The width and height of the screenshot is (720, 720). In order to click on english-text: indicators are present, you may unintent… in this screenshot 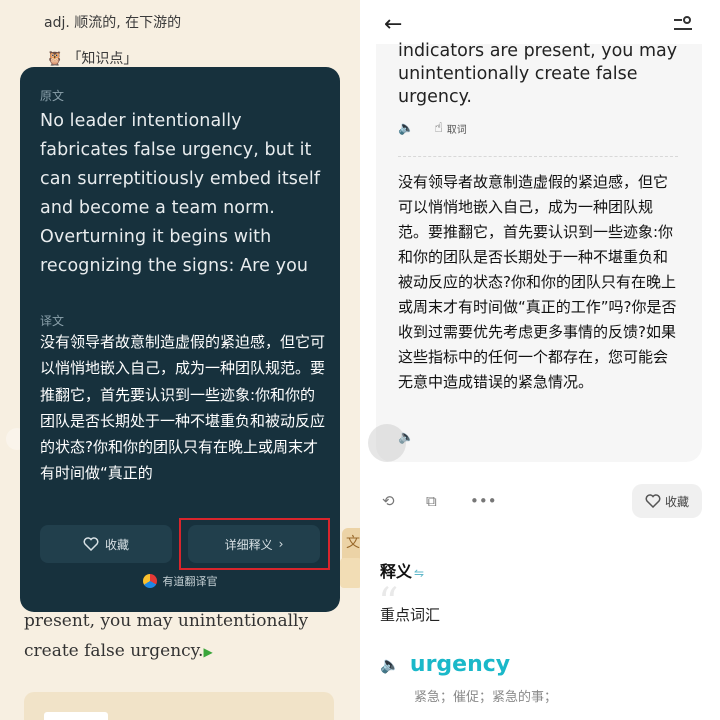, I will do `click(538, 74)`.